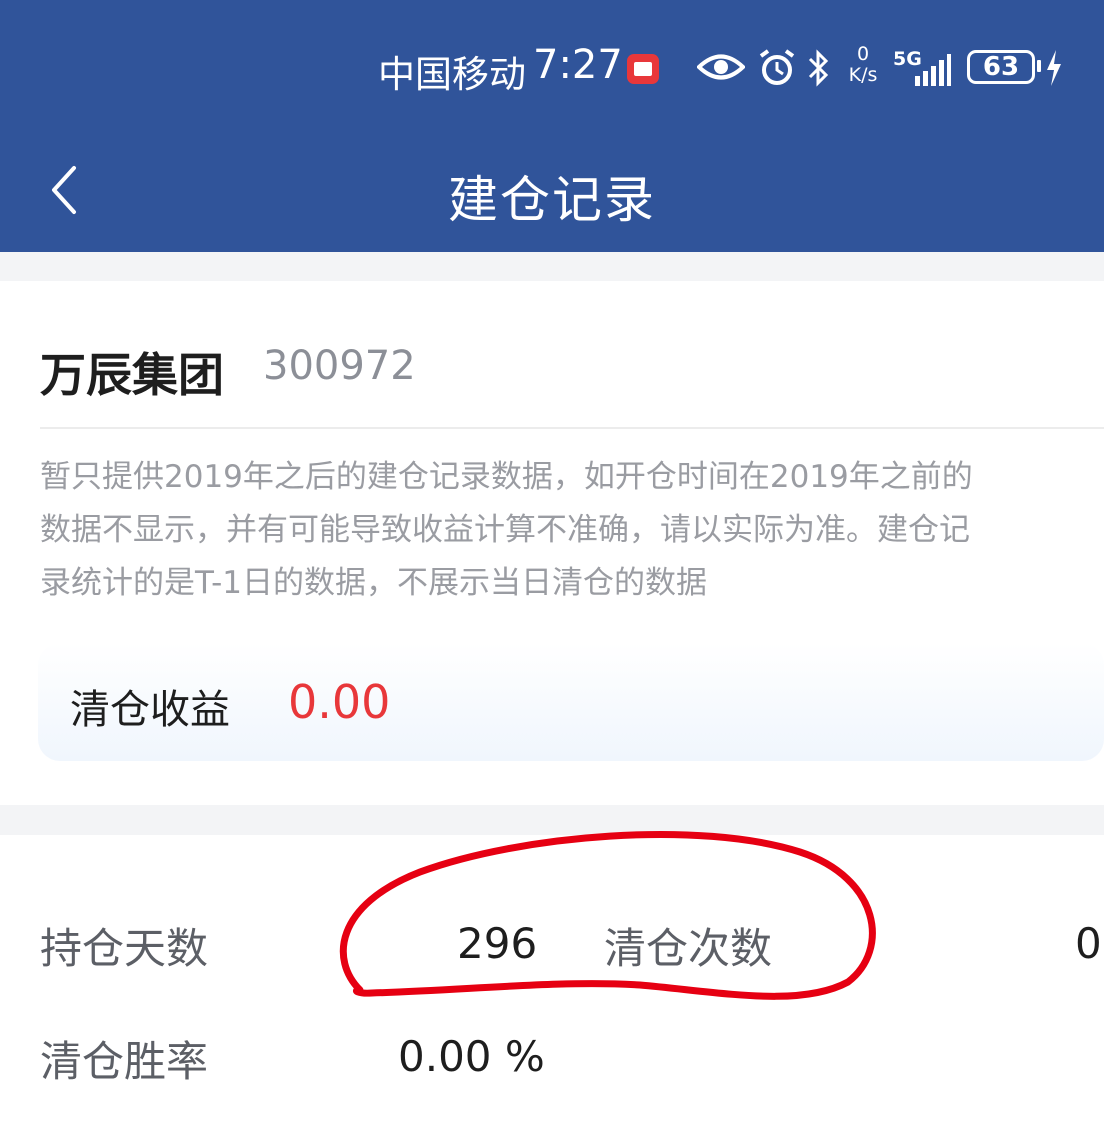 The height and width of the screenshot is (1139, 1104). Describe the element at coordinates (505, 530) in the screenshot. I see `notice-line: 数据不显示，并有可能导致收益计算不准确，请以实际为准。建仓记` at that location.